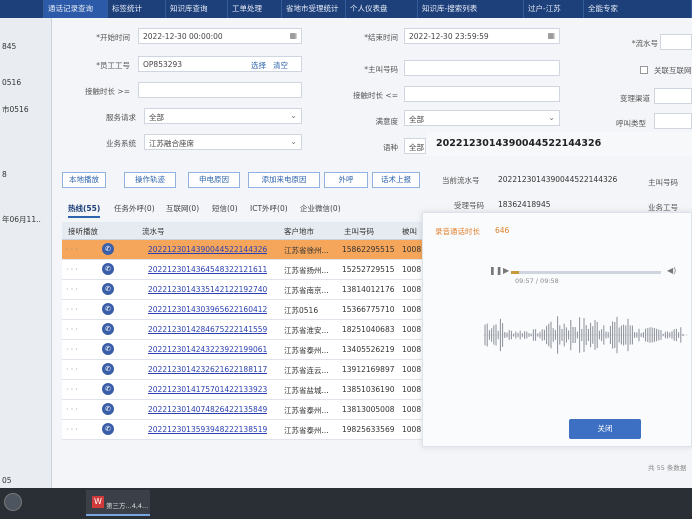  I want to click on left-item: 8, so click(4, 174).